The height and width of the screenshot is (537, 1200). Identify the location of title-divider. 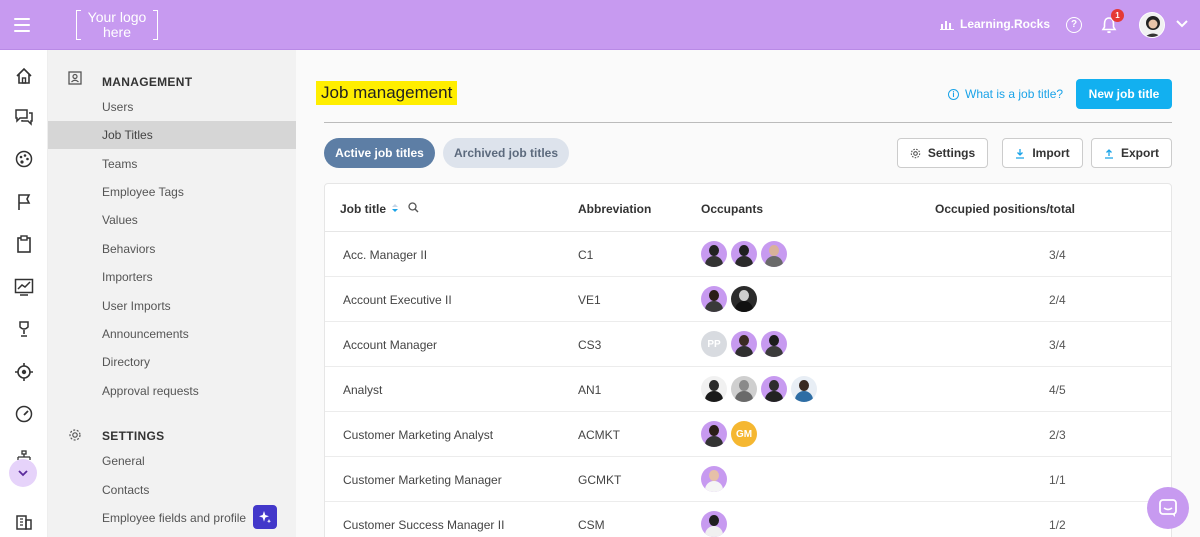
(748, 122).